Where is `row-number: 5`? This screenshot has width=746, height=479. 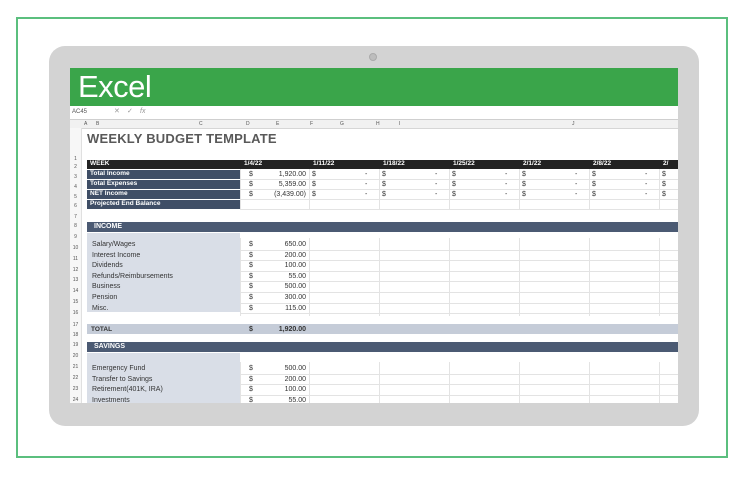
row-number: 5 is located at coordinates (75, 197).